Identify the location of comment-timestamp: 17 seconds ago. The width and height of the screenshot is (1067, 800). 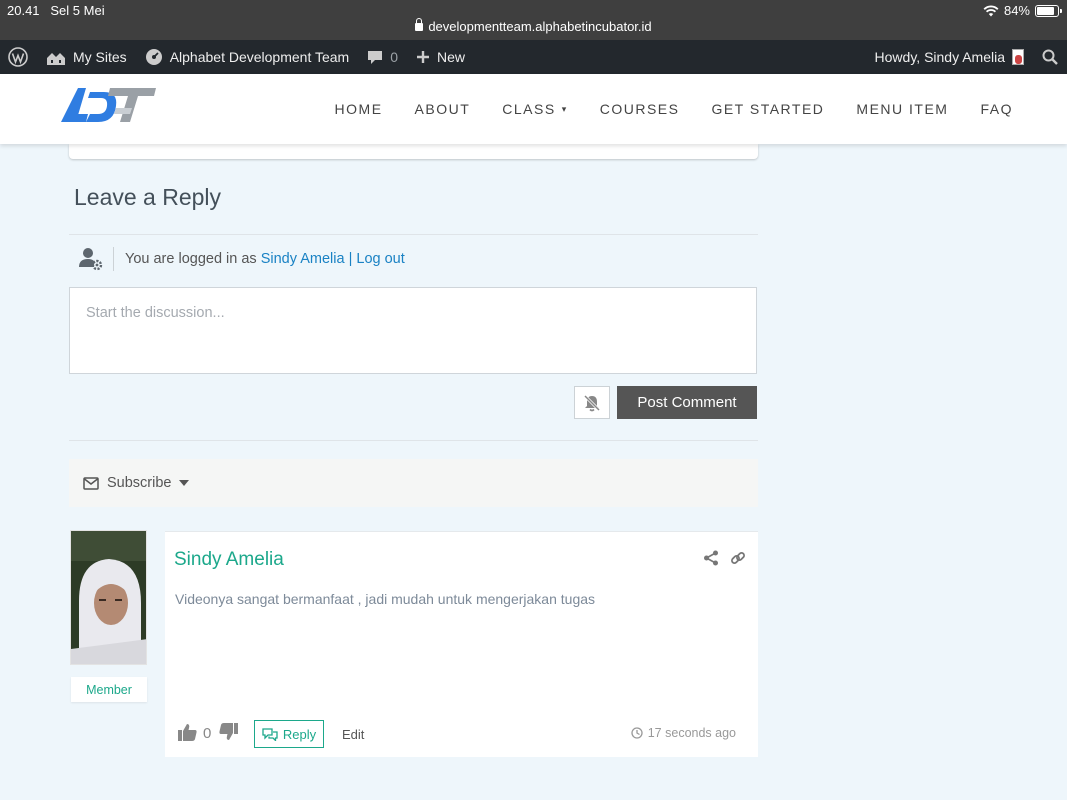
(683, 733).